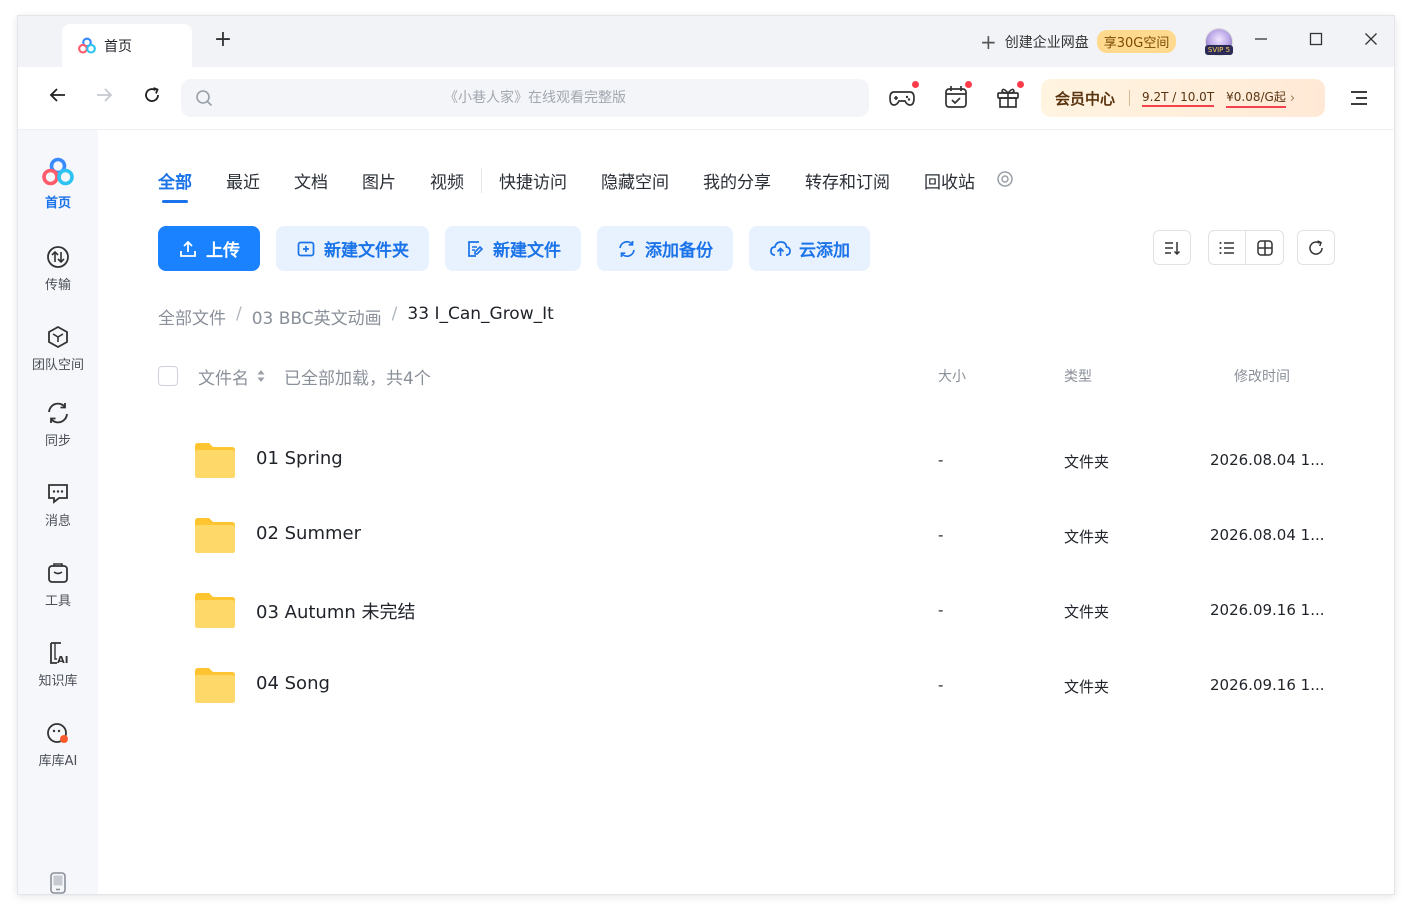 The width and height of the screenshot is (1415, 917). I want to click on svg-text: AI, so click(62, 660).